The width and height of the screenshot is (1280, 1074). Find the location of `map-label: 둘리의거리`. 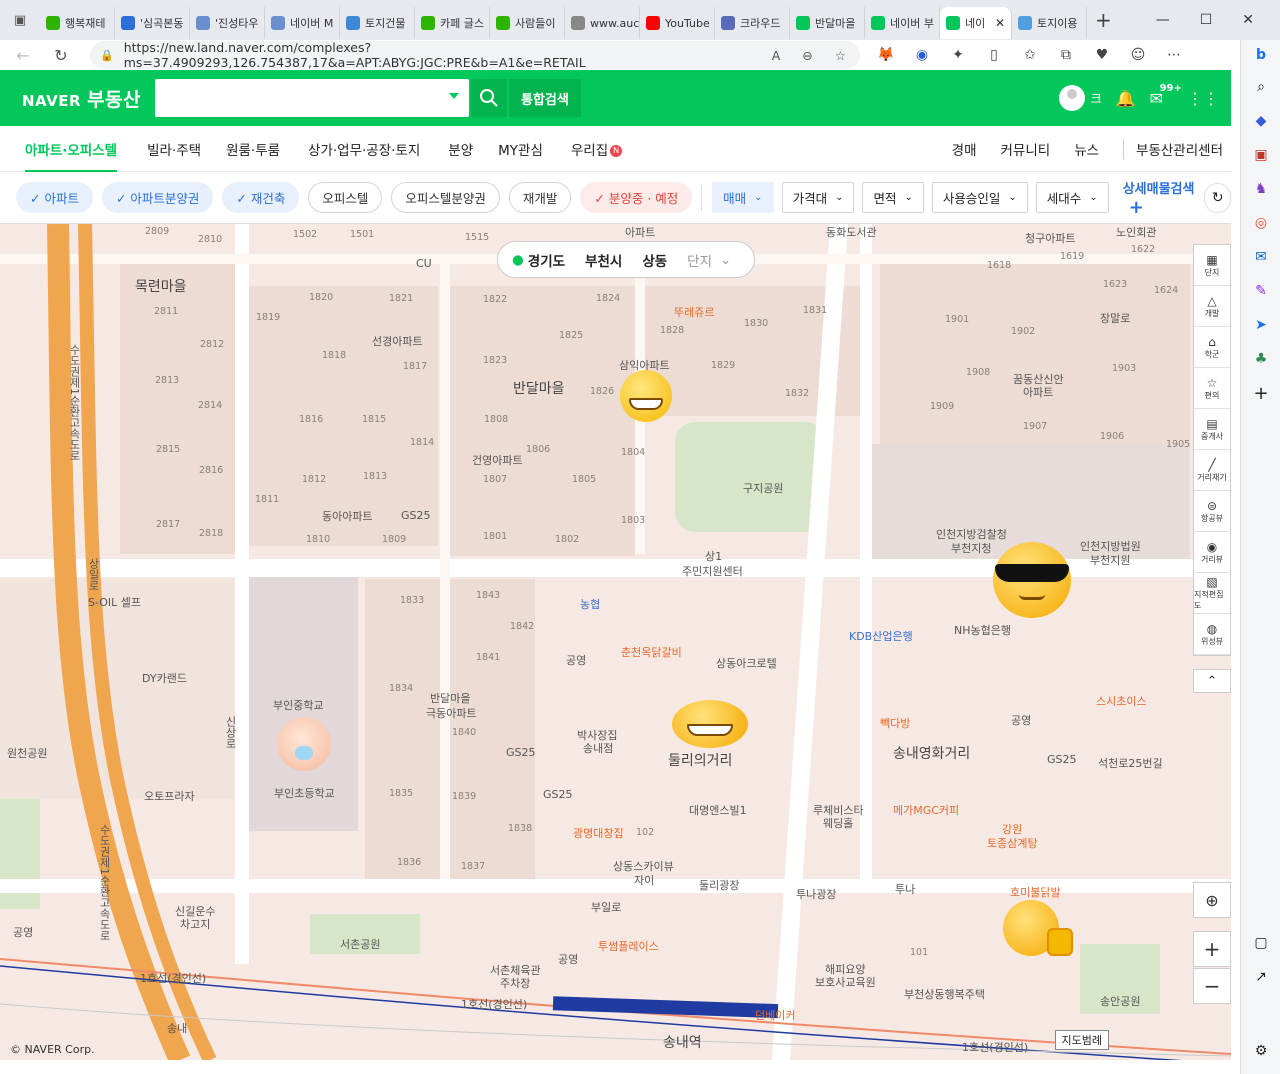

map-label: 둘리의거리 is located at coordinates (700, 760).